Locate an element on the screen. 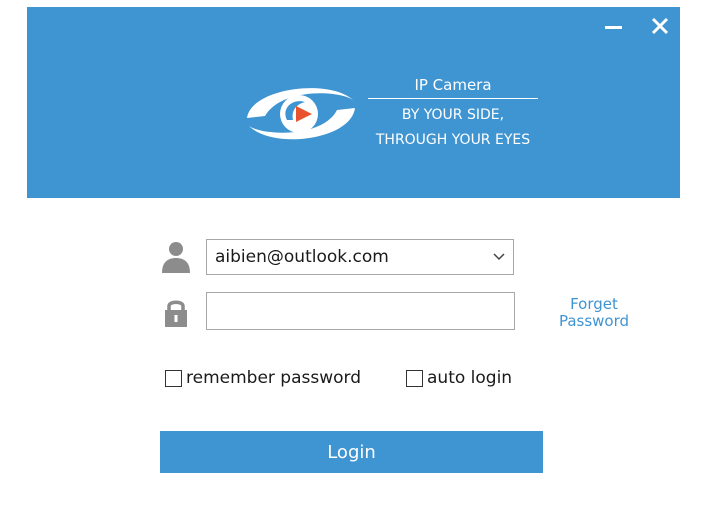 Image resolution: width=718 pixels, height=508 pixels. minimize-button is located at coordinates (613, 26).